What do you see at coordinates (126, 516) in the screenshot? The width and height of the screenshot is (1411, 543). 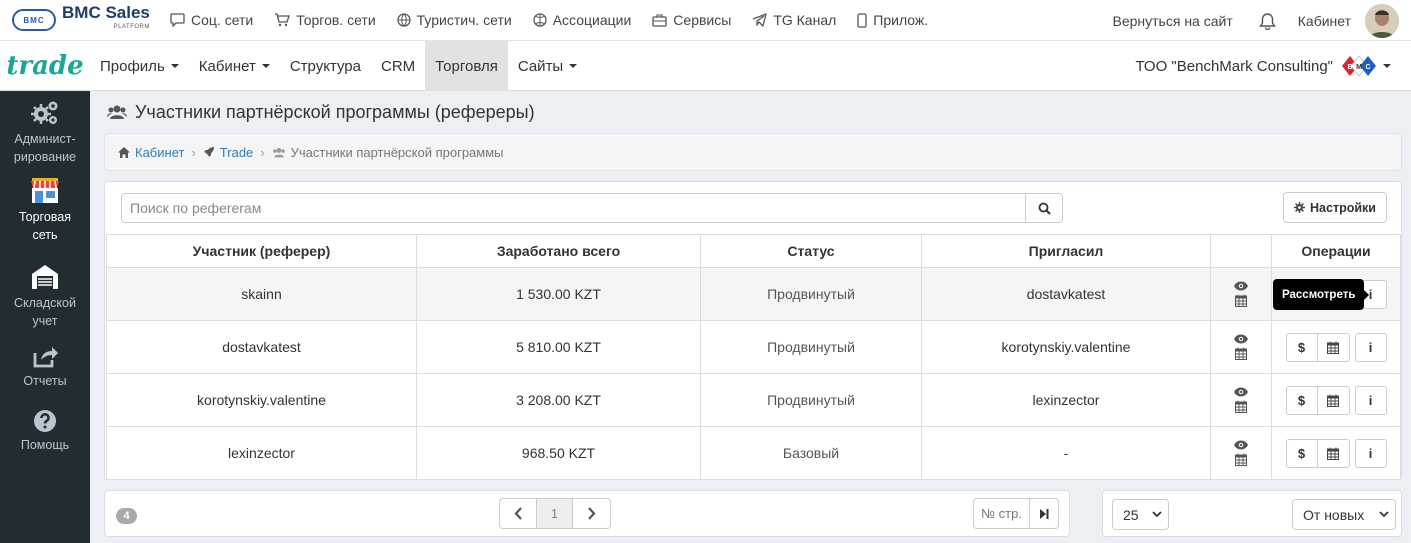 I see `total-count-badge: 4` at bounding box center [126, 516].